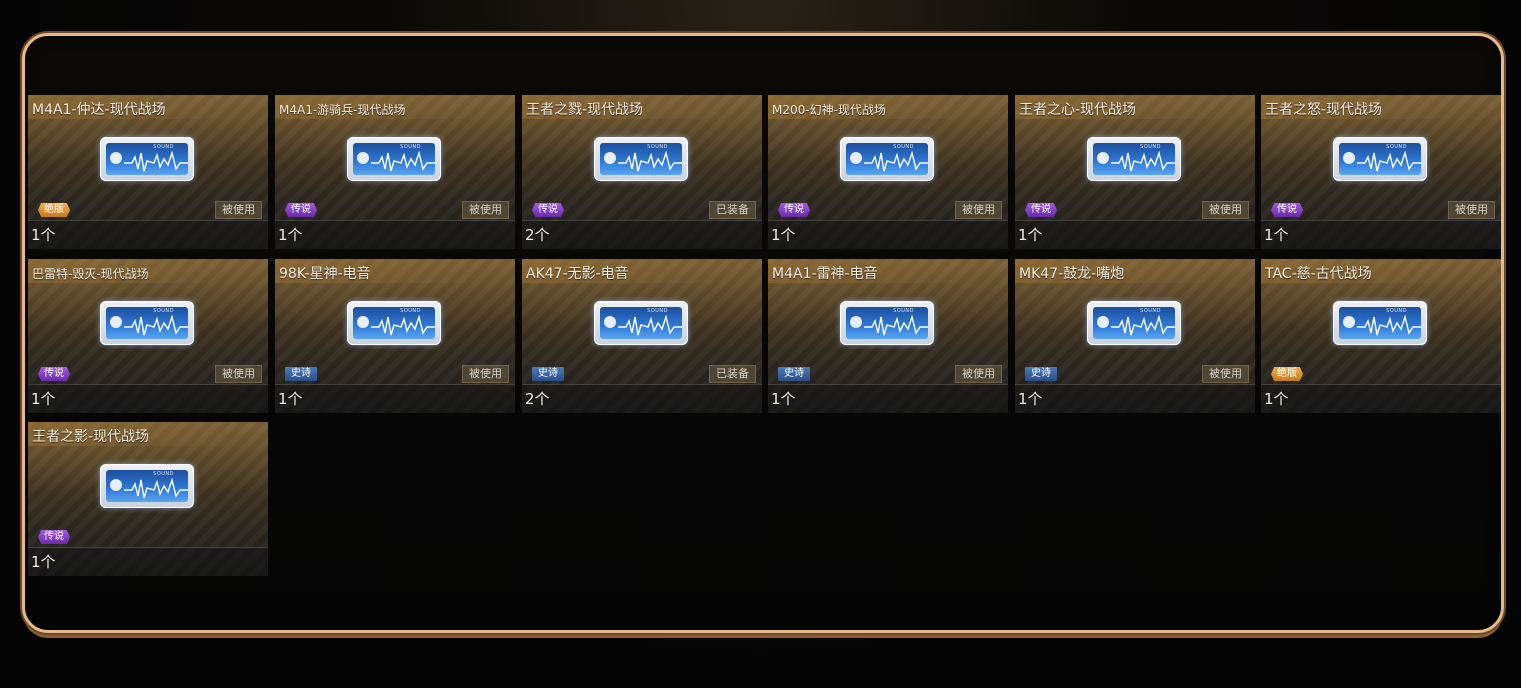 This screenshot has height=688, width=1521. Describe the element at coordinates (825, 274) in the screenshot. I see `item-title: M4A1-雷神-电音` at that location.